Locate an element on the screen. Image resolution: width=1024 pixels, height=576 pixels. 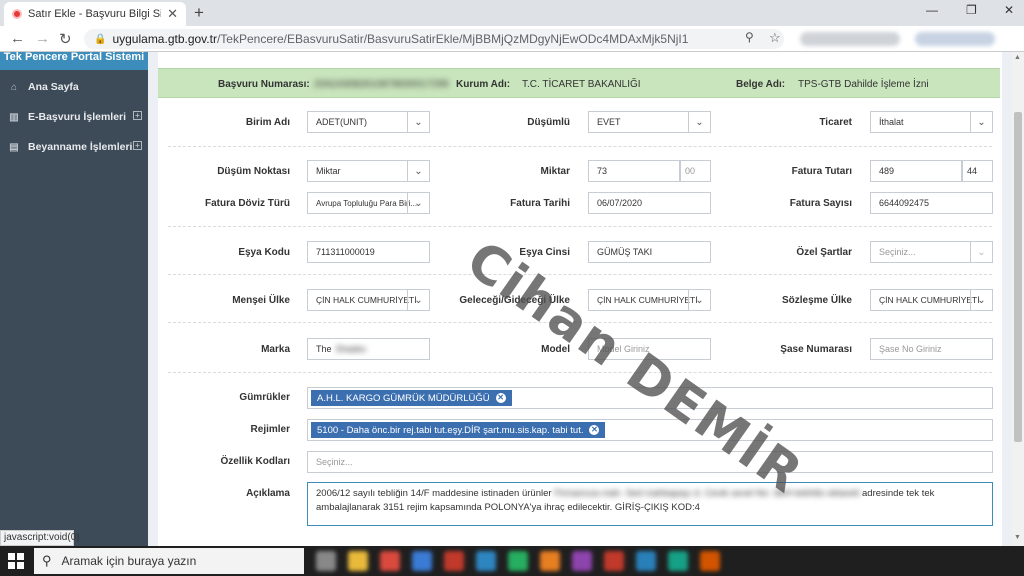
gelecegi-ulke-label: Geleceği/Gideceği Ülke is located at coordinates (514, 300).